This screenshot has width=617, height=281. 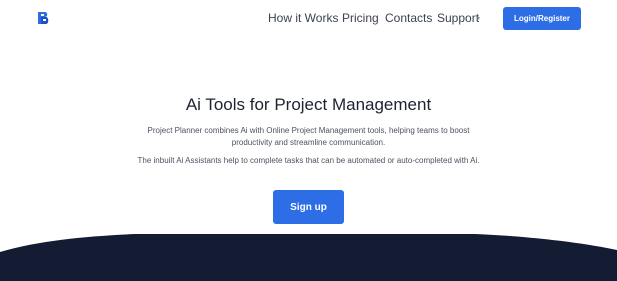 I want to click on hero-title: Ai Tools for Project Management, so click(x=308, y=104).